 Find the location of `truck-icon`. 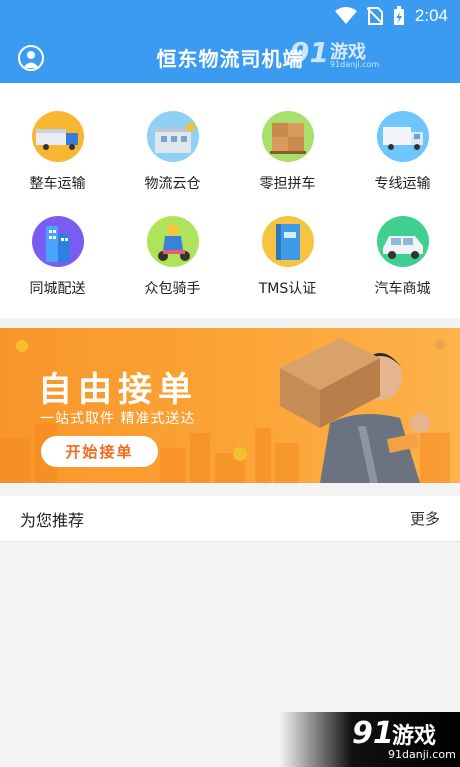

truck-icon is located at coordinates (57, 136).